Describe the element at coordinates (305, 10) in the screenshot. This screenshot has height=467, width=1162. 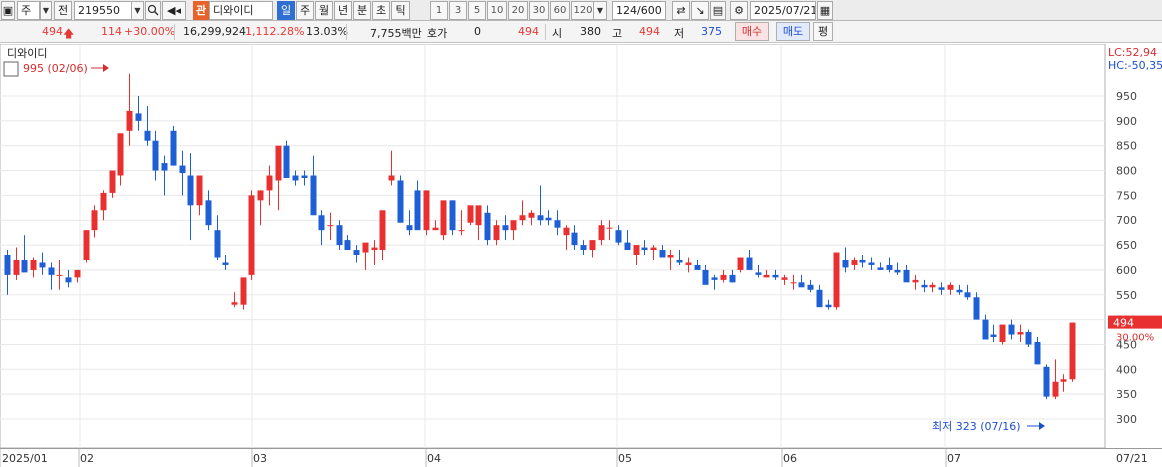
I see `period-week: 주` at that location.